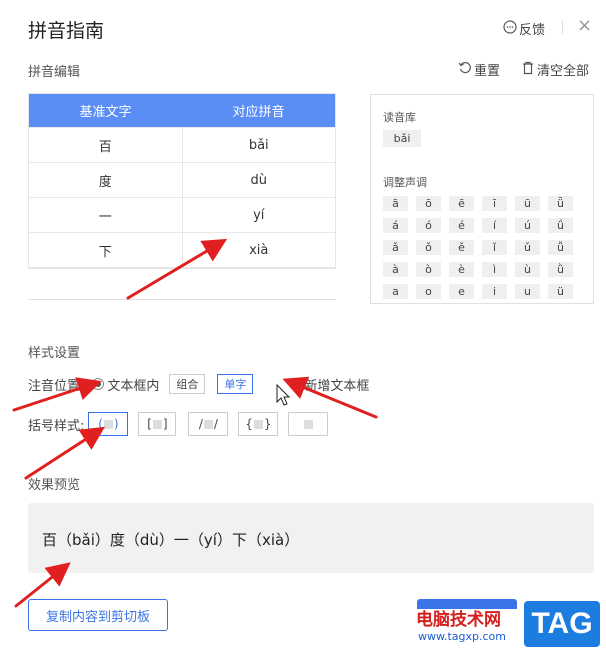 The image size is (606, 650). I want to click on feedback-icon, so click(510, 28).